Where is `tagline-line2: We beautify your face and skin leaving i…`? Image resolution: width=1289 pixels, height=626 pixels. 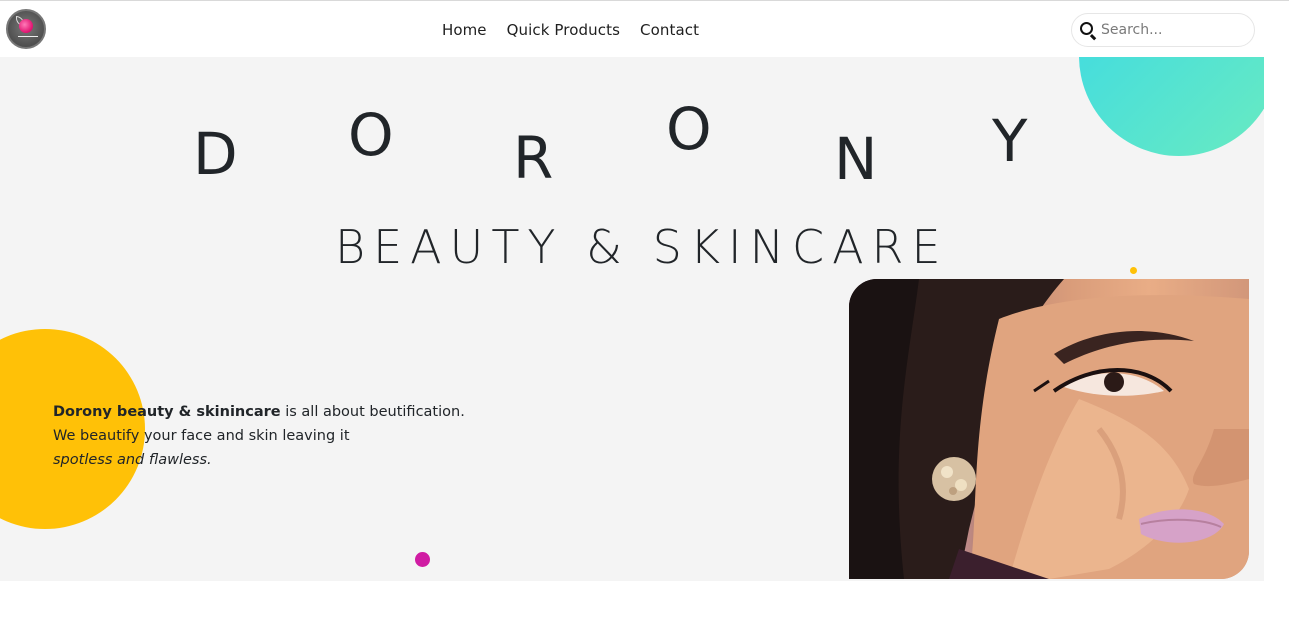 tagline-line2: We beautify your face and skin leaving i… is located at coordinates (201, 436).